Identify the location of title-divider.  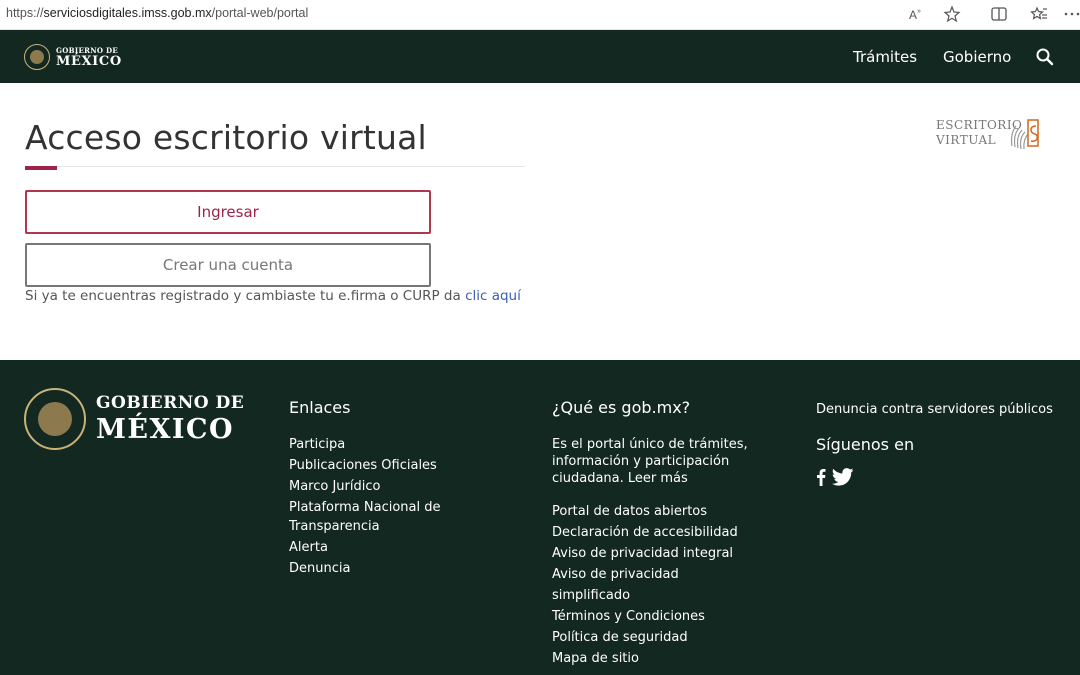
(275, 166).